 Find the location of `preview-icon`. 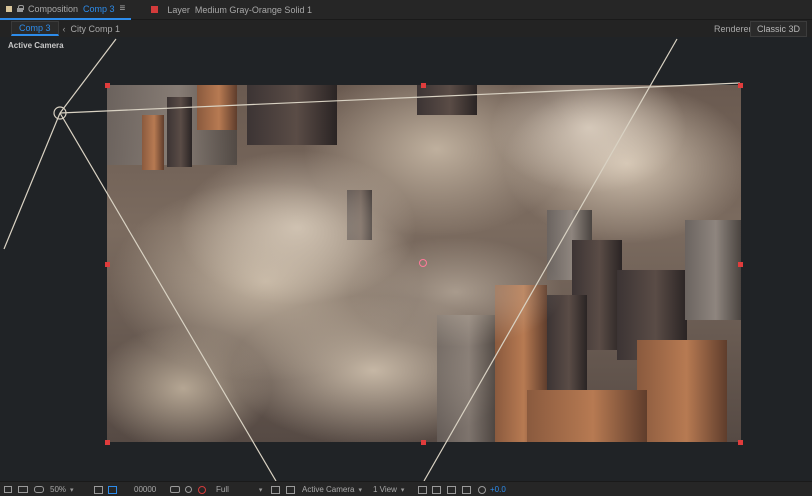

preview-icon is located at coordinates (8, 489).